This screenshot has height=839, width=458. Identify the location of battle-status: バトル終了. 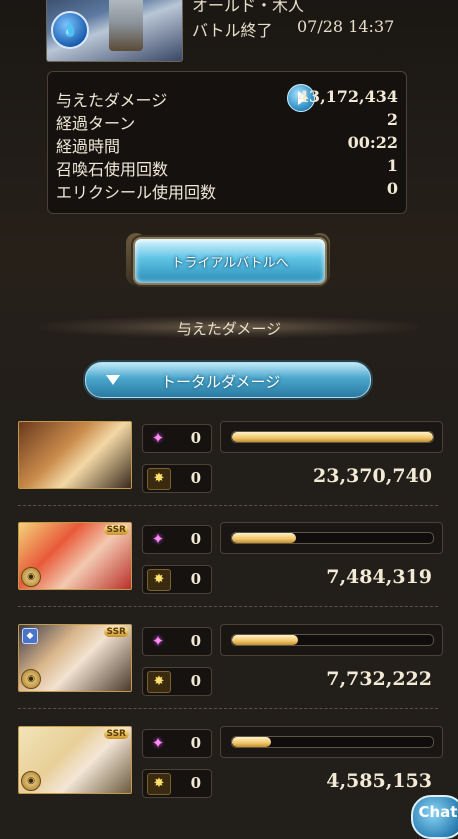
(232, 30).